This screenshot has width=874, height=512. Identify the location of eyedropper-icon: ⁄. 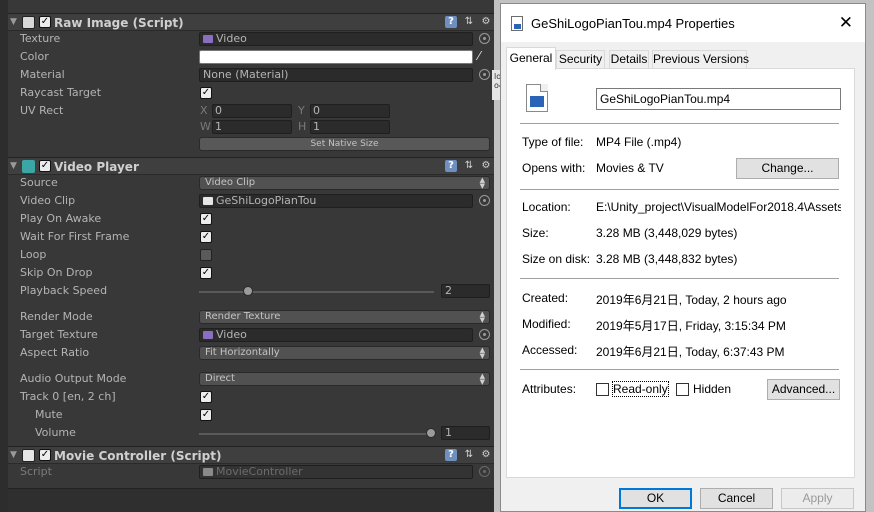
(479, 56).